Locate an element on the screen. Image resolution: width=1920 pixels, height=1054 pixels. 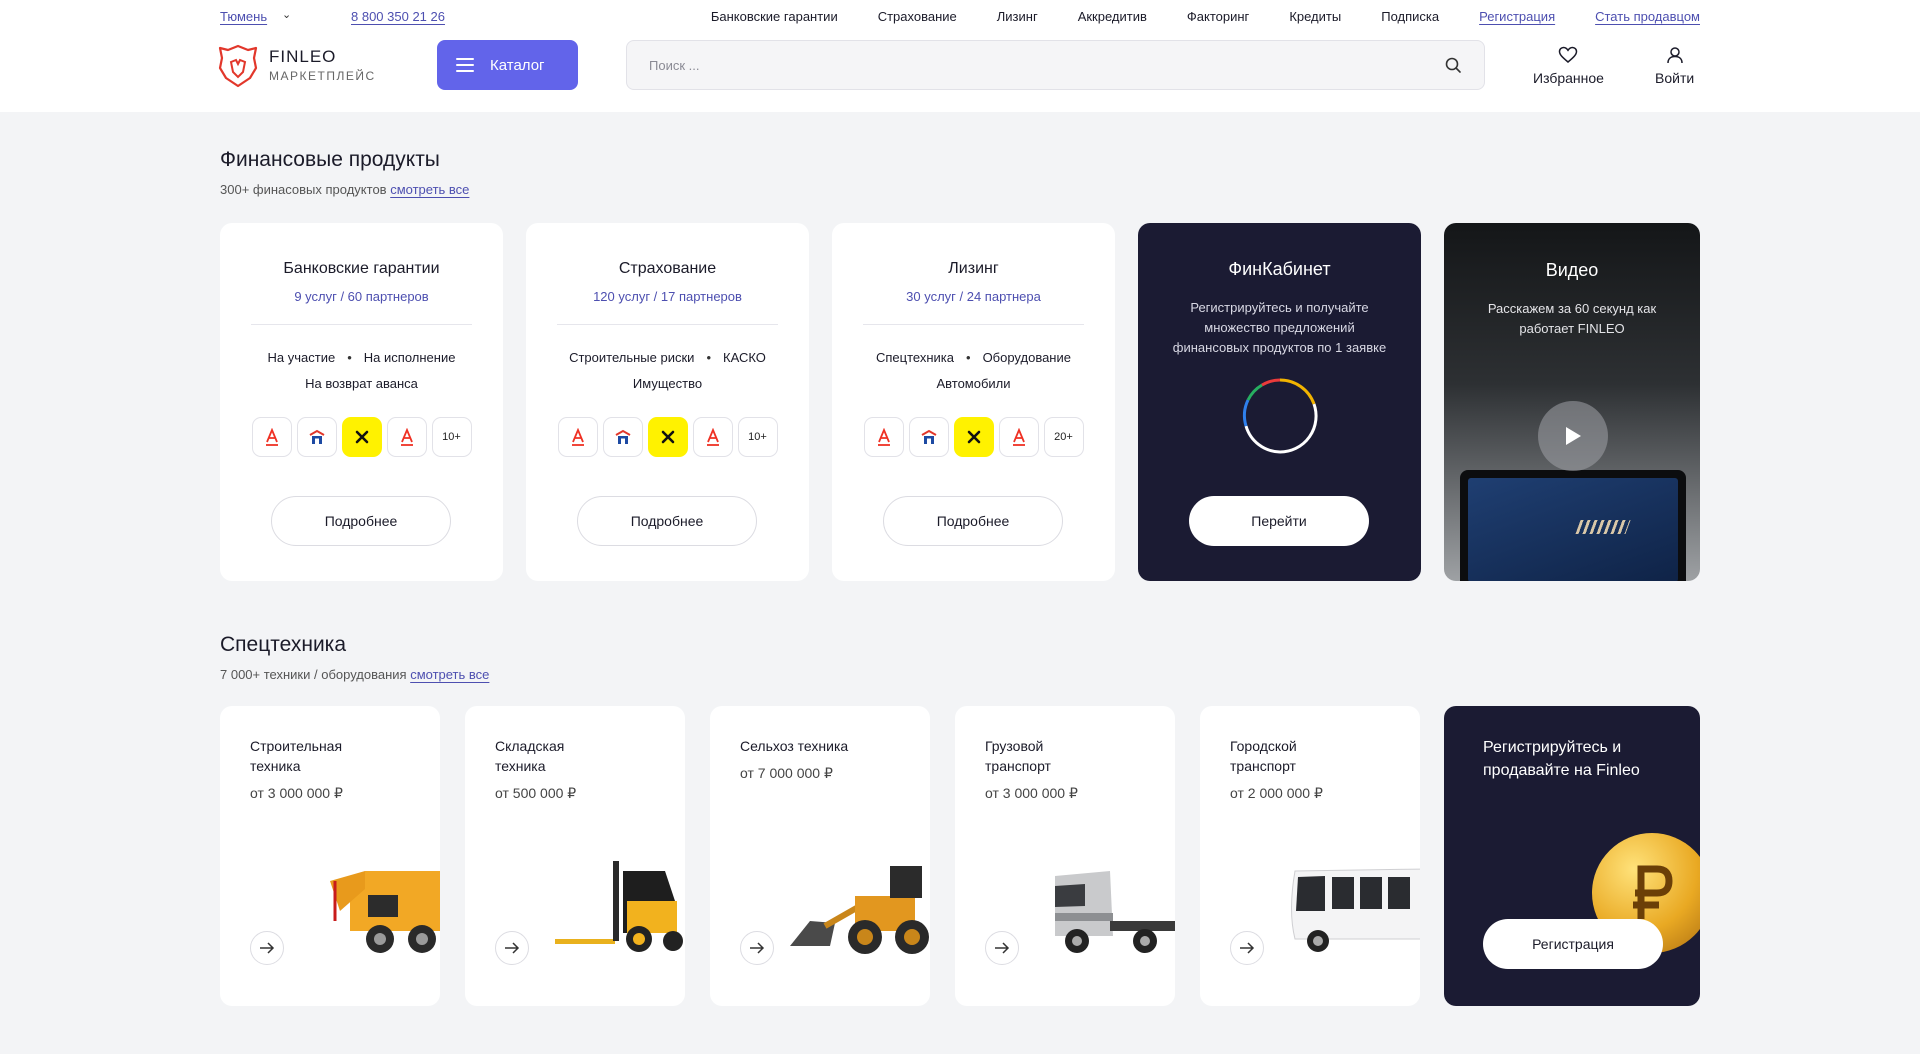
search-input is located at coordinates (1029, 65).